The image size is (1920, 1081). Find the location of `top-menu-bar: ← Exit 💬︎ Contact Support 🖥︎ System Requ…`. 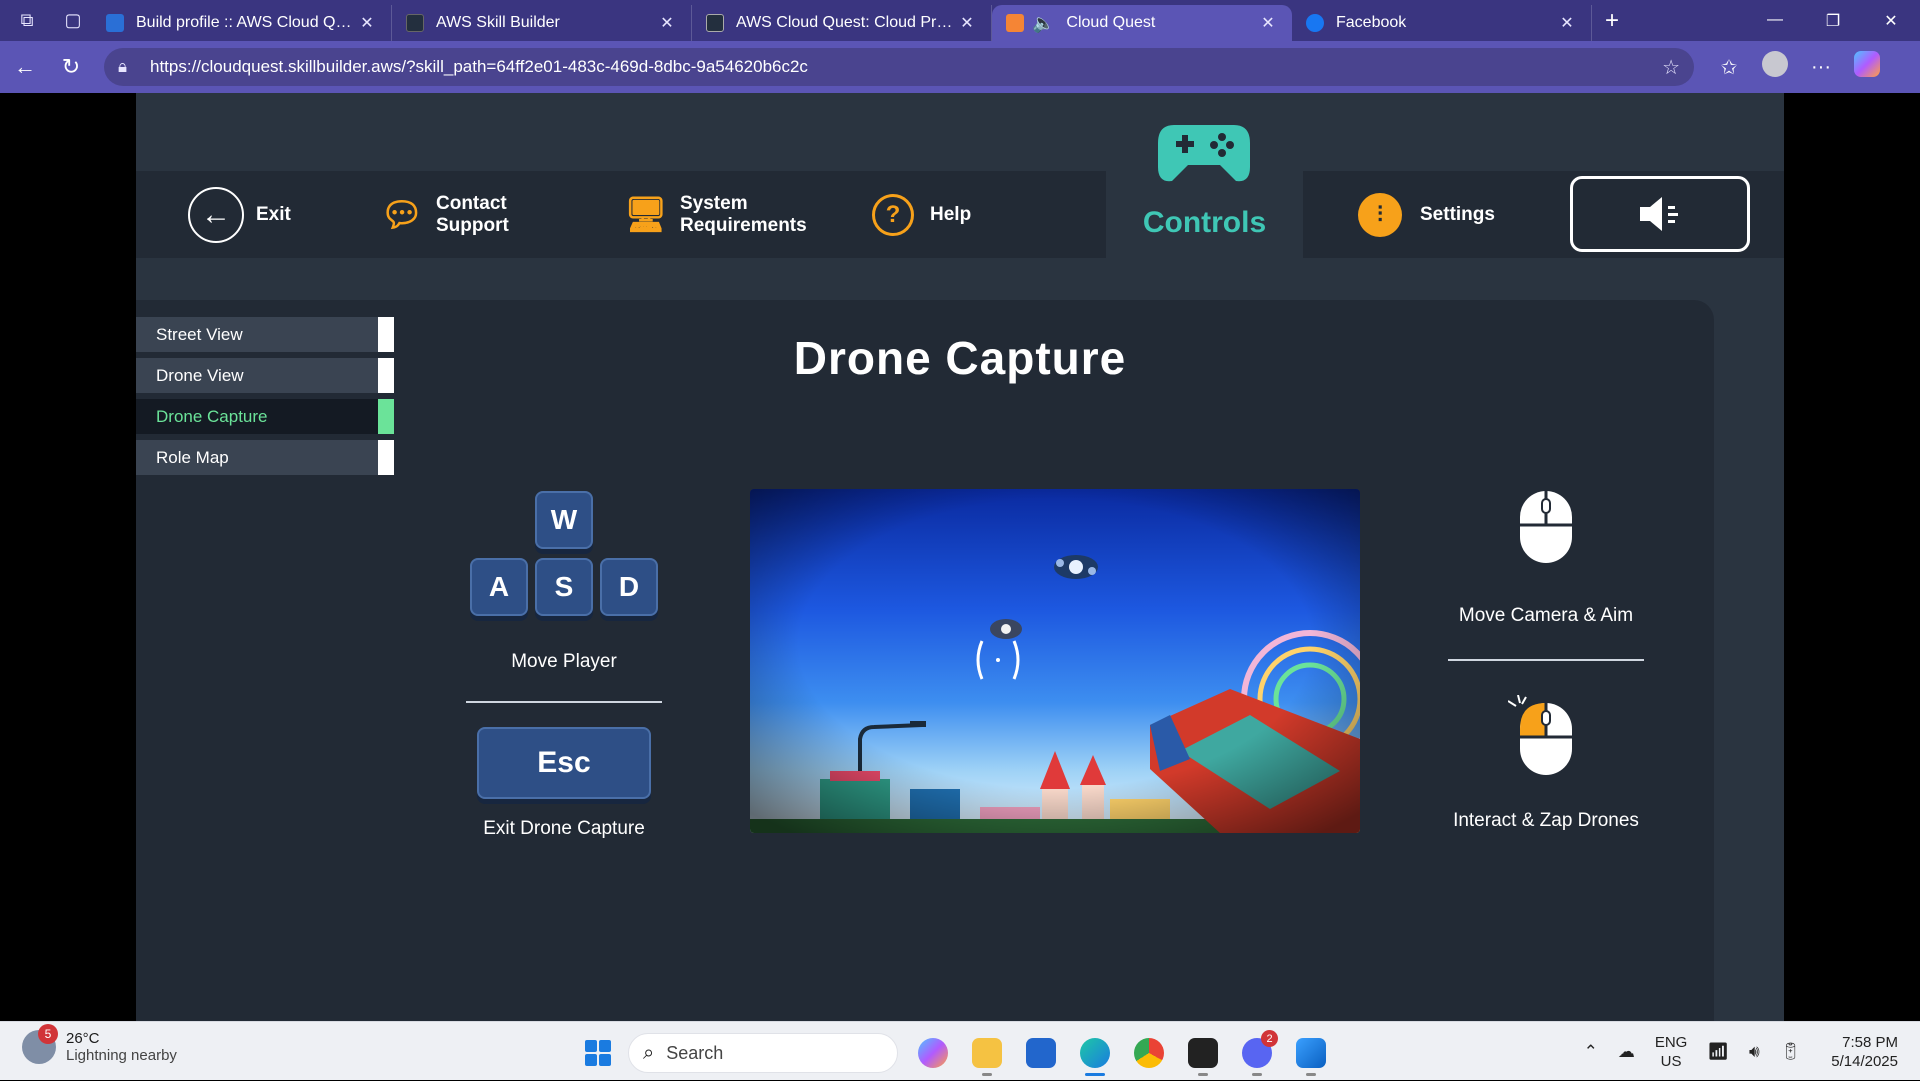

top-menu-bar: ← Exit 💬︎ Contact Support 🖥︎ System Requ… is located at coordinates (960, 214).